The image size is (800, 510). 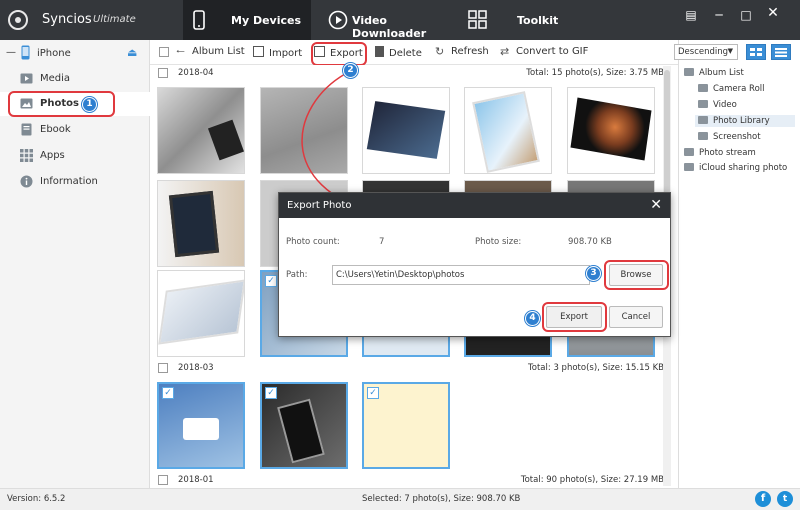 I want to click on folder-icon, so click(x=689, y=72).